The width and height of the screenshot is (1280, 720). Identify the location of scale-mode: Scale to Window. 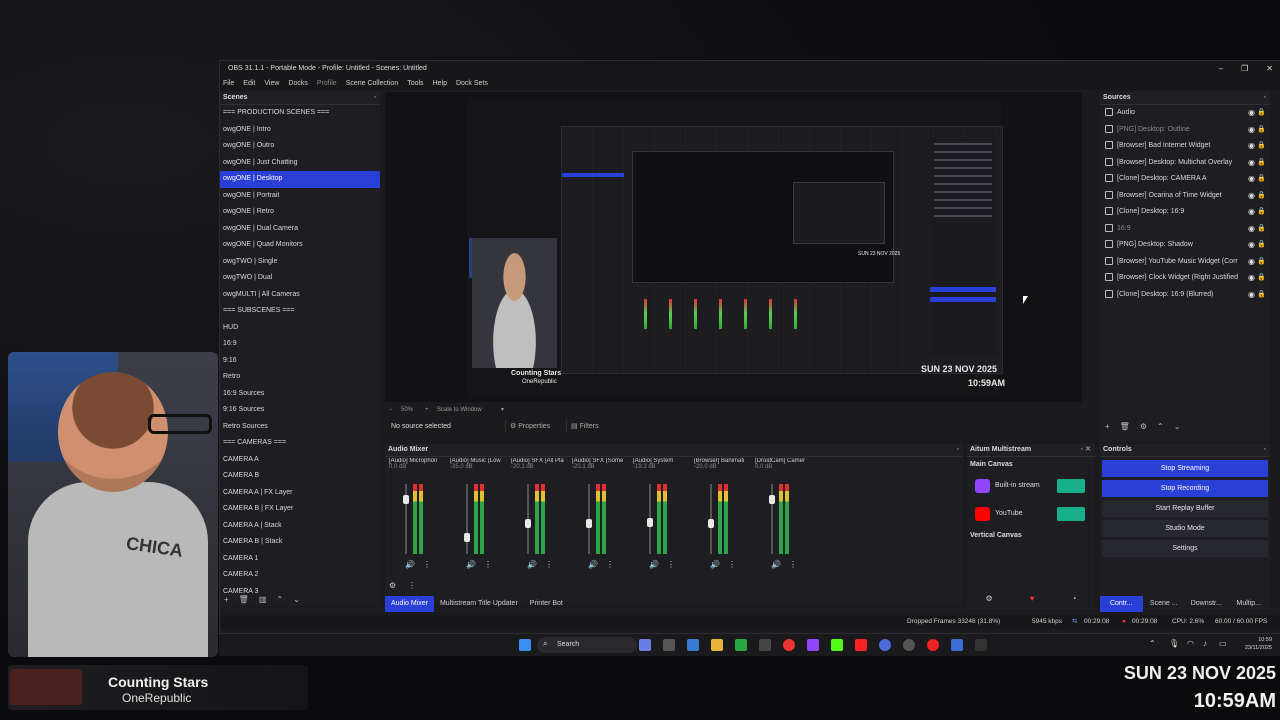
(459, 410).